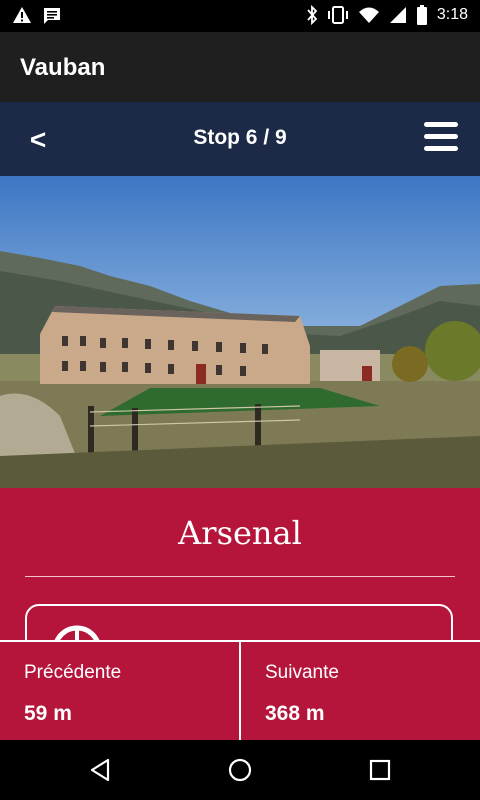  Describe the element at coordinates (22, 15) in the screenshot. I see `warning-icon` at that location.